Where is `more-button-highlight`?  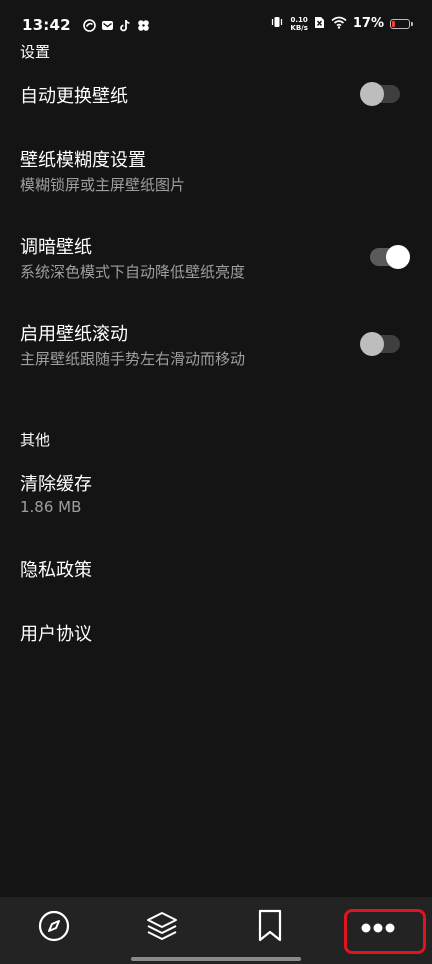 more-button-highlight is located at coordinates (385, 931).